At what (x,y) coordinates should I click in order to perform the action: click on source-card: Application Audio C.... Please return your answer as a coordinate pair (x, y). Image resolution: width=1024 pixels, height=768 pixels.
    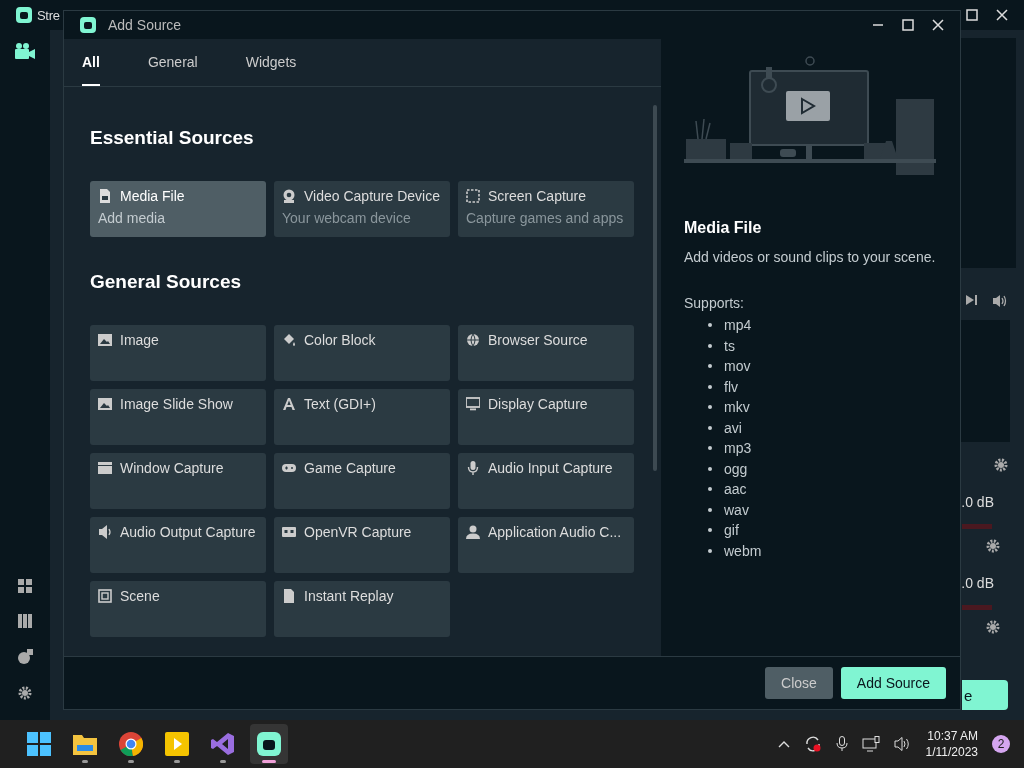
    Looking at the image, I should click on (546, 545).